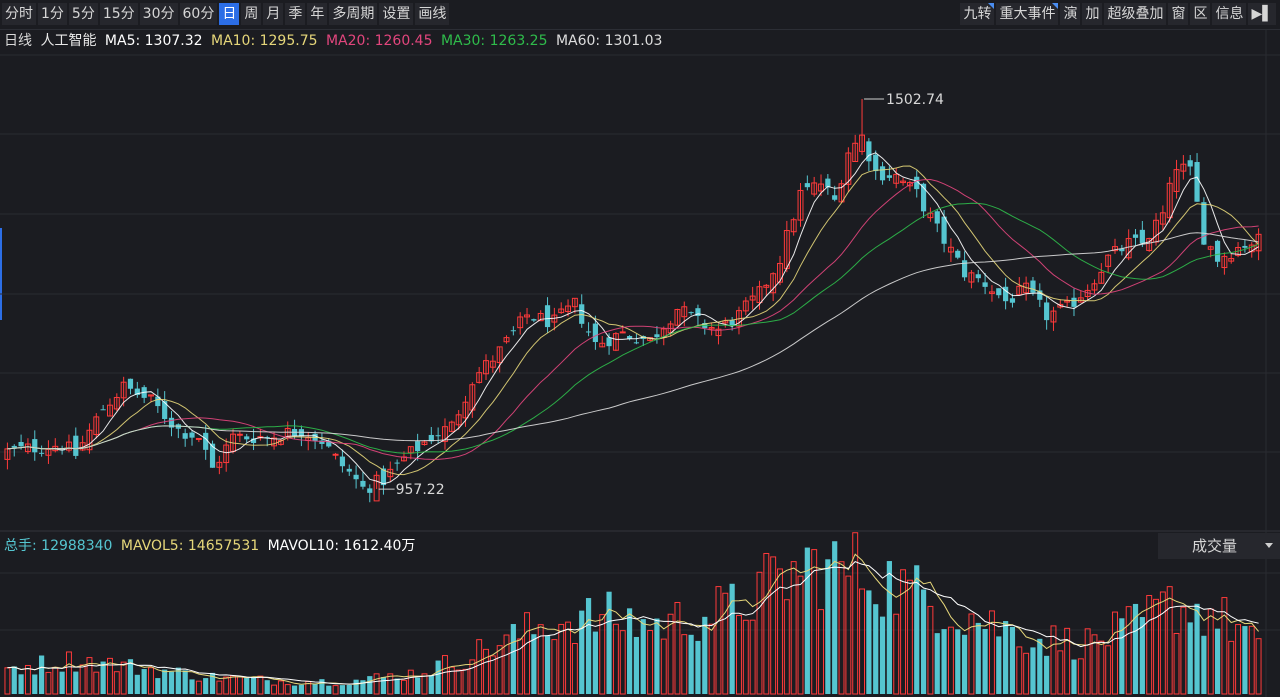  I want to click on indicator-select: 成交量, so click(1219, 546).